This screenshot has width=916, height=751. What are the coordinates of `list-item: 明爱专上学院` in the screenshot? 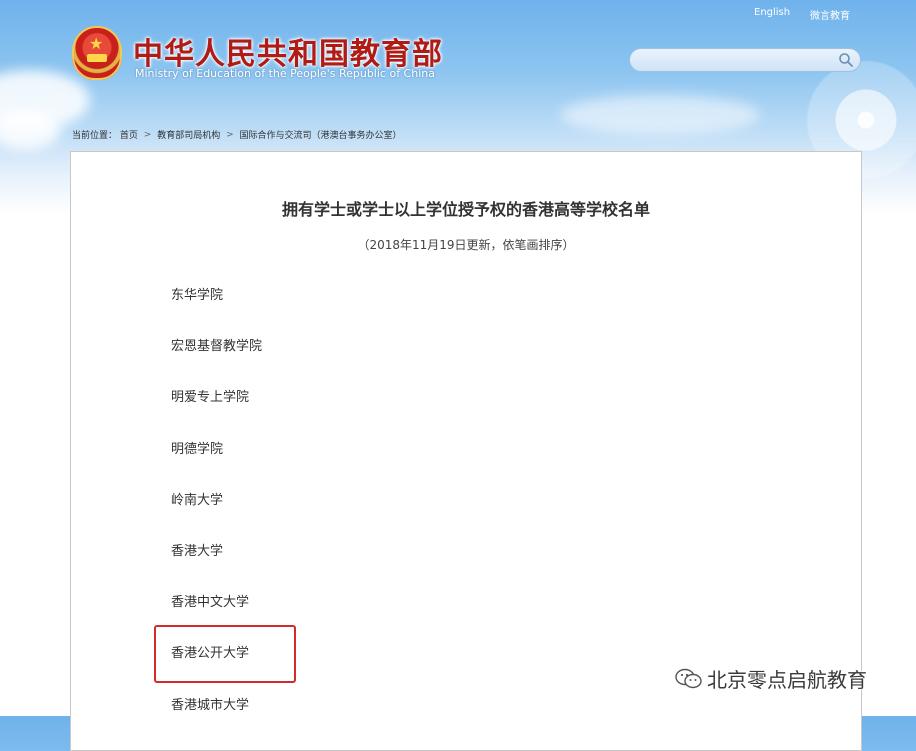 It's located at (210, 398).